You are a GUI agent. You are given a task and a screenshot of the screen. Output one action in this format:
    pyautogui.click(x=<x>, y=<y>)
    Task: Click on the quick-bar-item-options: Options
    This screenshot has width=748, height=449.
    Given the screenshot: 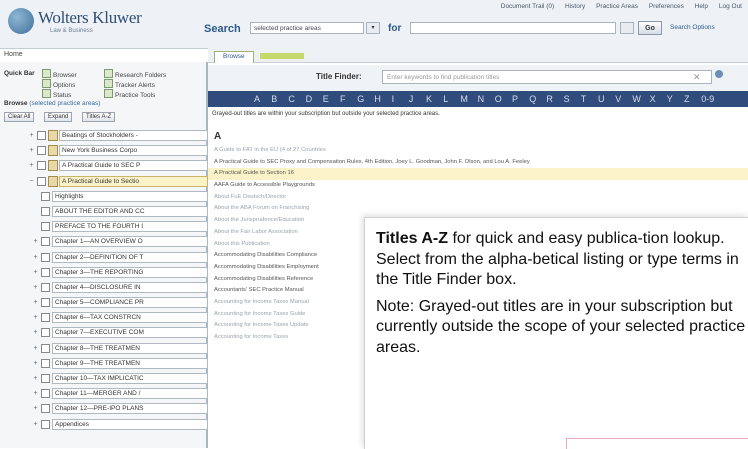 What is the action you would take?
    pyautogui.click(x=58, y=84)
    